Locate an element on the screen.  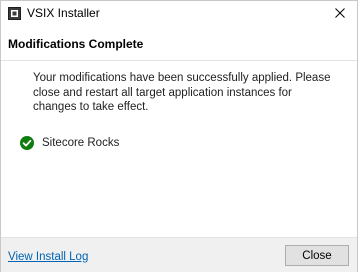
vsix-installer-icon is located at coordinates (14, 13).